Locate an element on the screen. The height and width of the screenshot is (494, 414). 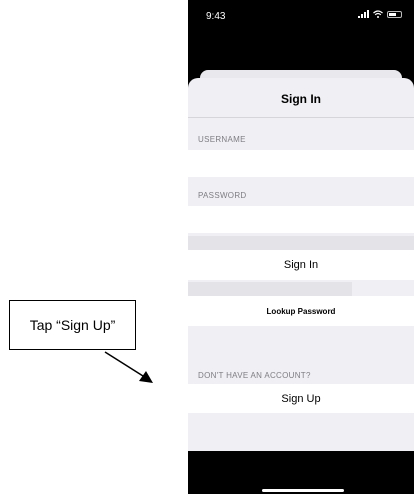
password-field is located at coordinates (301, 219).